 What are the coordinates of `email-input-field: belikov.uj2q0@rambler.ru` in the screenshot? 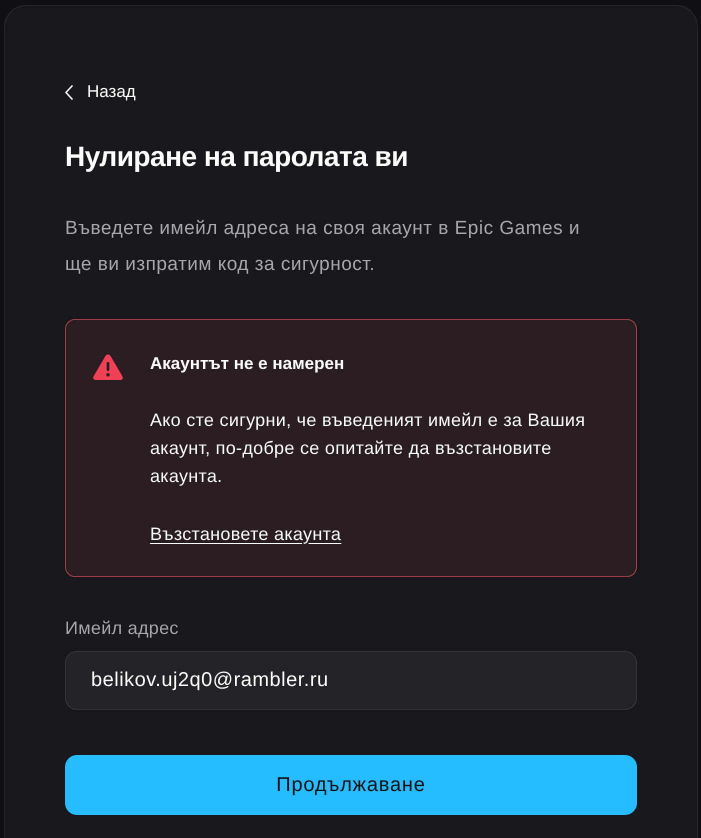 It's located at (351, 680).